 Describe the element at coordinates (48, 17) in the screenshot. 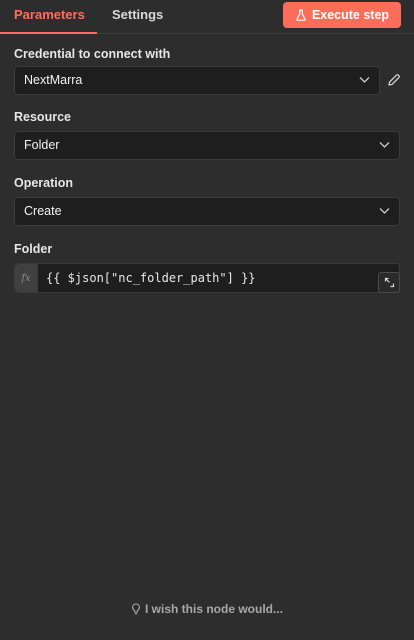

I see `tab-parameters: Parameters` at that location.